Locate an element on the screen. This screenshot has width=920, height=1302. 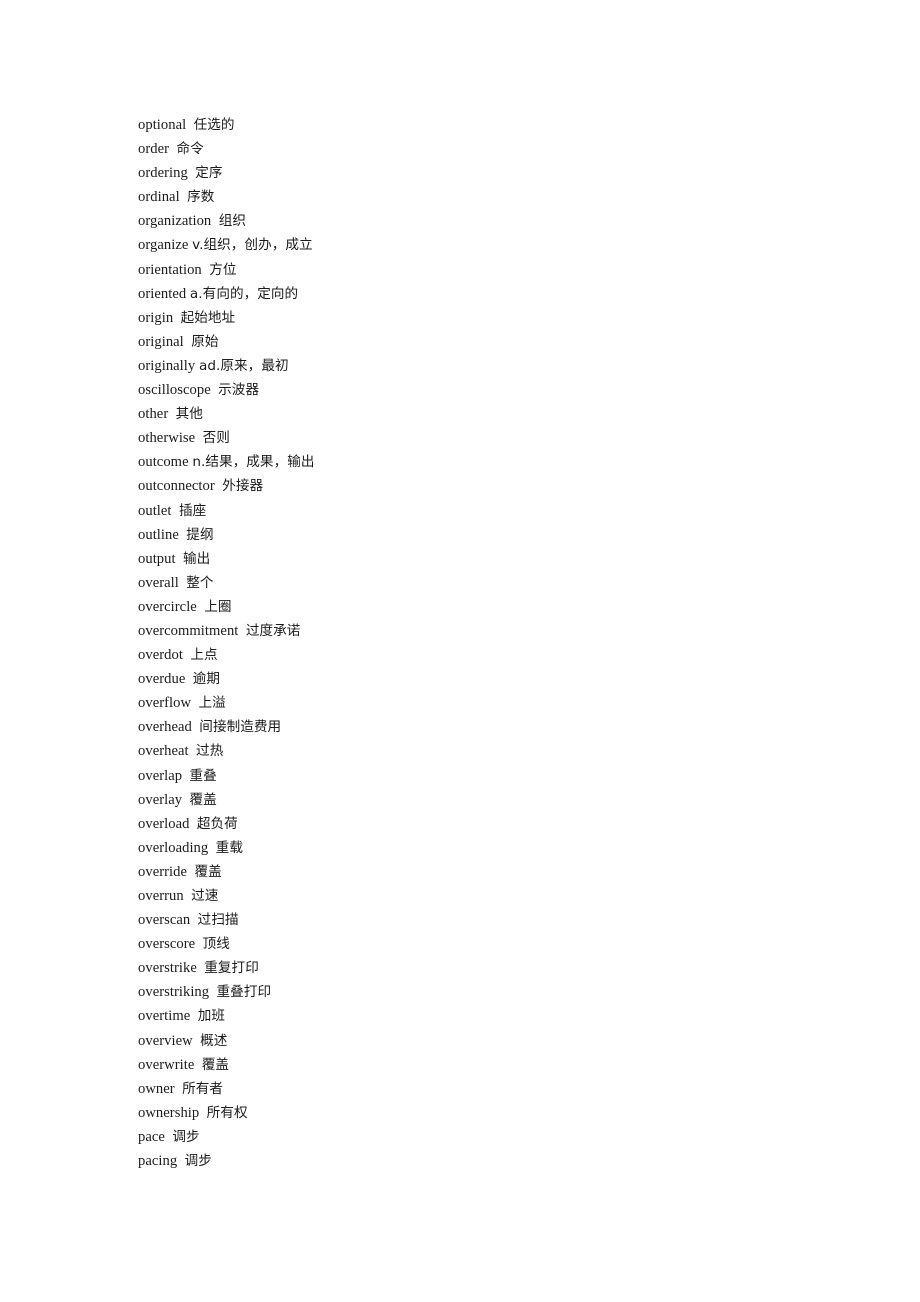
glossary-entry: overcommitment 过度承诺 is located at coordinates (488, 631).